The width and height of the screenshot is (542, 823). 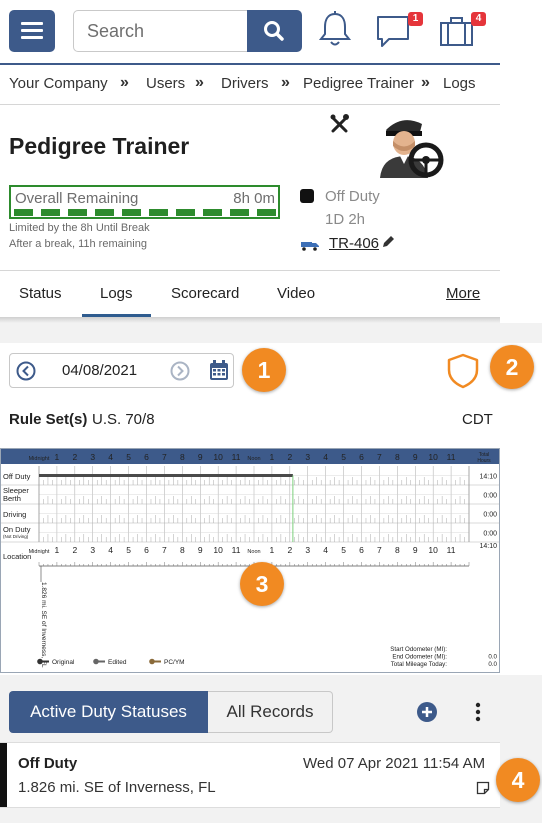 What do you see at coordinates (58, 83) in the screenshot?
I see `breadcrumb-company: Your Company` at bounding box center [58, 83].